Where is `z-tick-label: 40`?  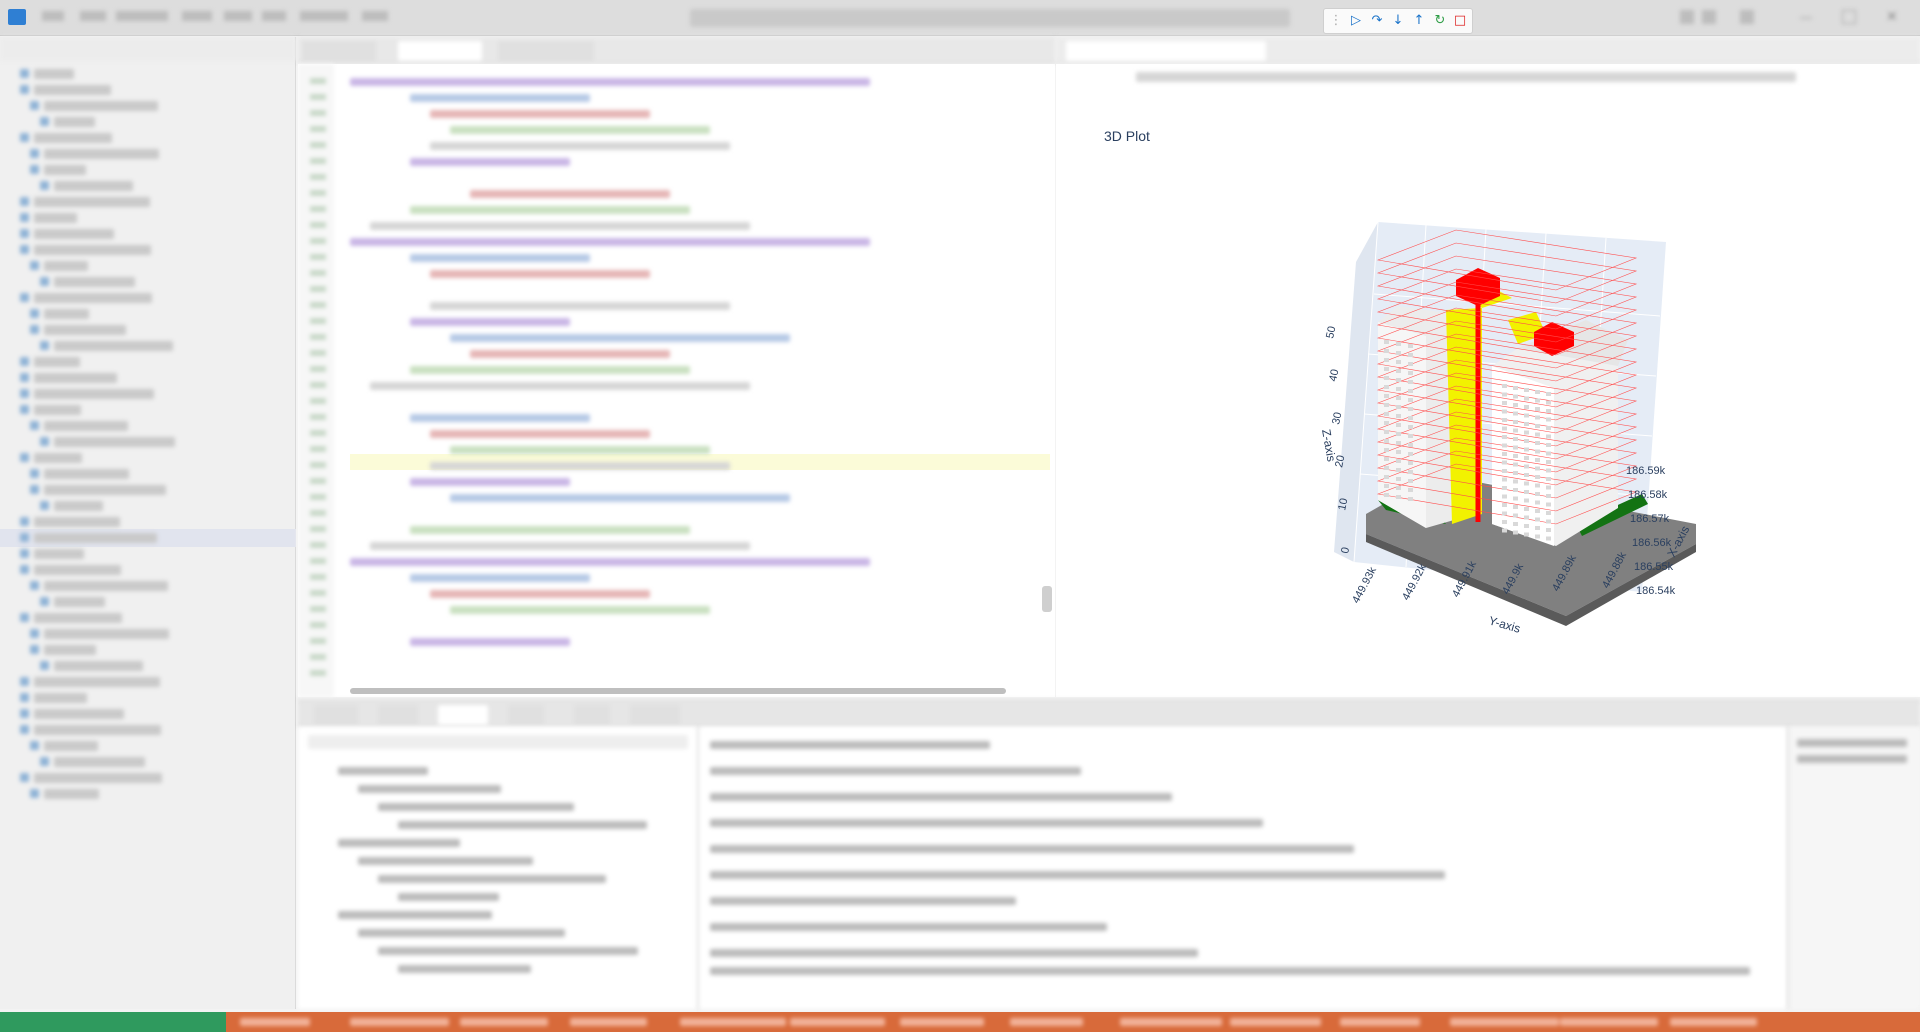
z-tick-label: 40 is located at coordinates (1334, 375).